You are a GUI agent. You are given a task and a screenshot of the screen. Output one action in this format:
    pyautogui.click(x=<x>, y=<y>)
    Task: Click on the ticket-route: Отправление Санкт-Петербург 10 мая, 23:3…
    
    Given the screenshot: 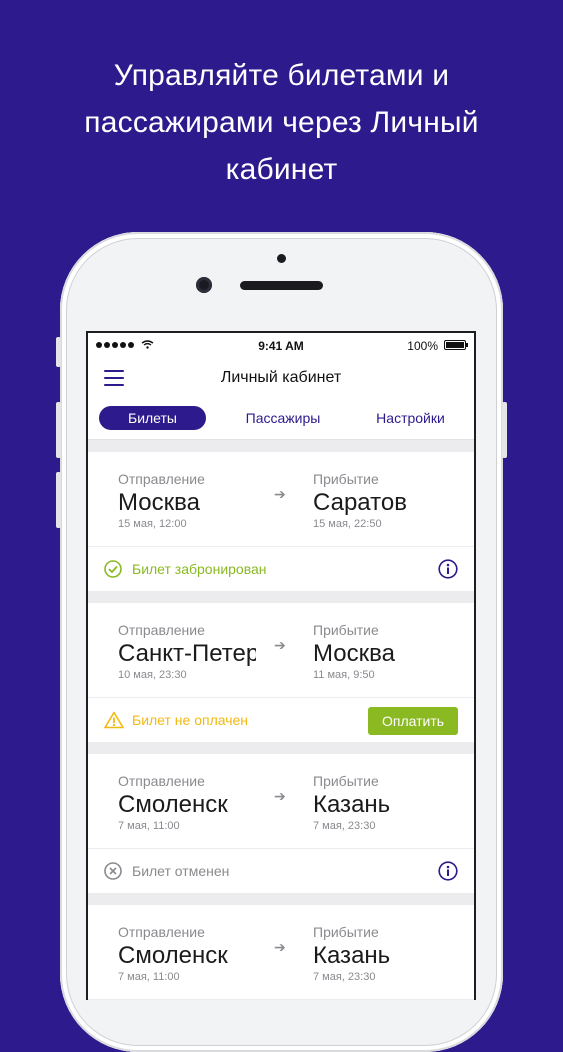 What is the action you would take?
    pyautogui.click(x=281, y=650)
    